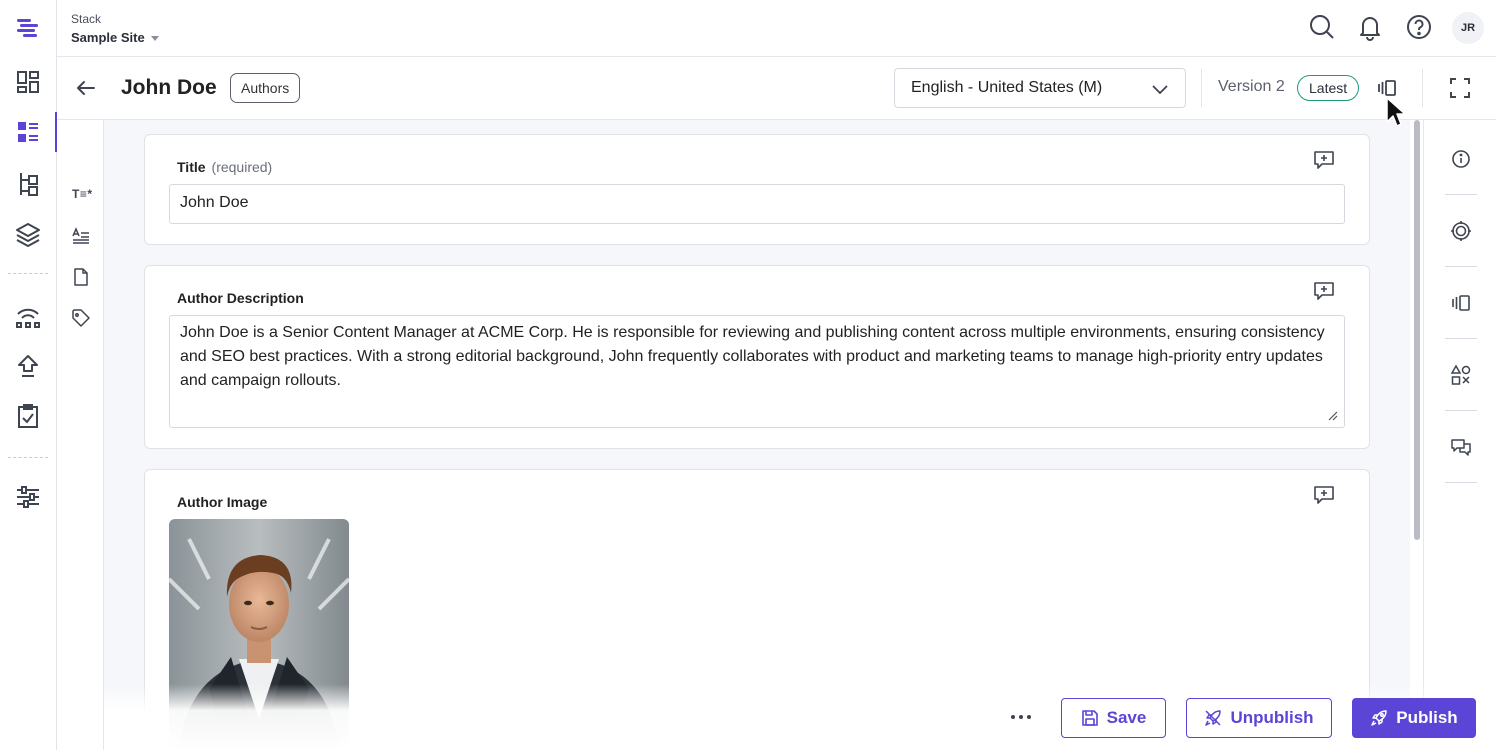  What do you see at coordinates (800, 717) in the screenshot?
I see `action-bar: Save Unpublish Publish` at bounding box center [800, 717].